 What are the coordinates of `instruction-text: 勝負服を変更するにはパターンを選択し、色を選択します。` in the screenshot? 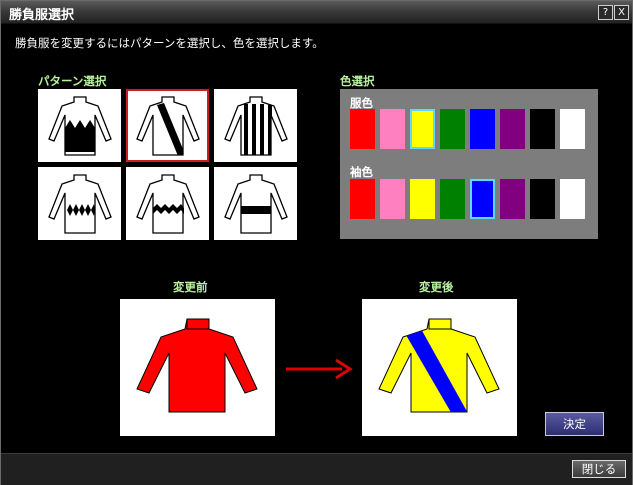 It's located at (169, 43).